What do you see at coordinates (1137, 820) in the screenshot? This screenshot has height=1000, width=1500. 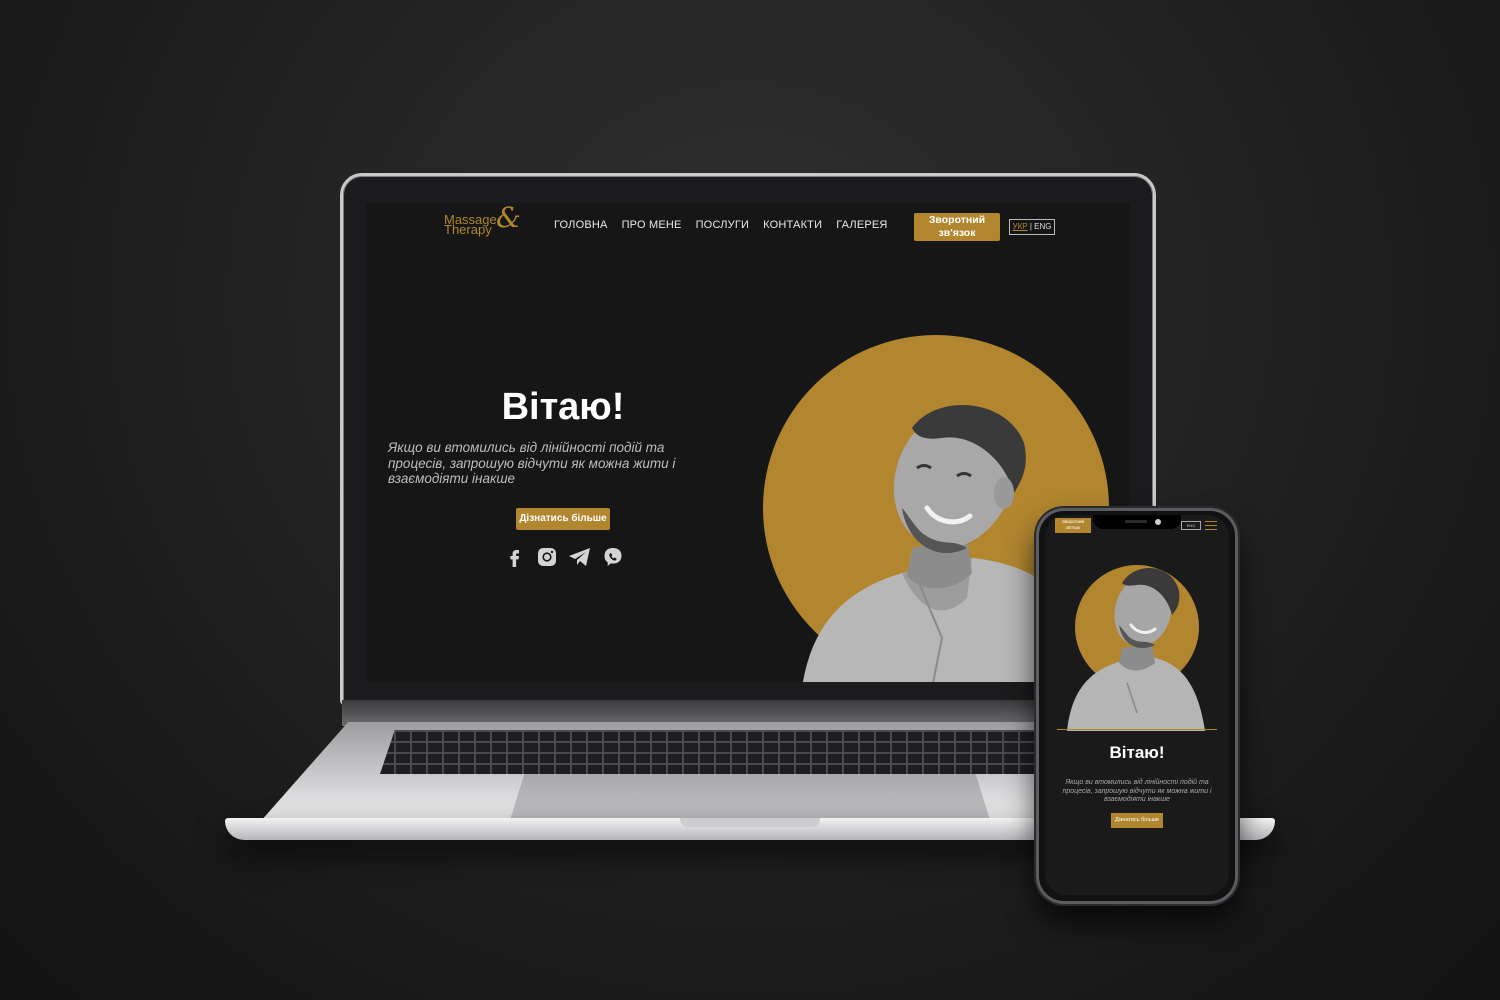 I see `mobile-learn-more-button: Дізнатись більше` at bounding box center [1137, 820].